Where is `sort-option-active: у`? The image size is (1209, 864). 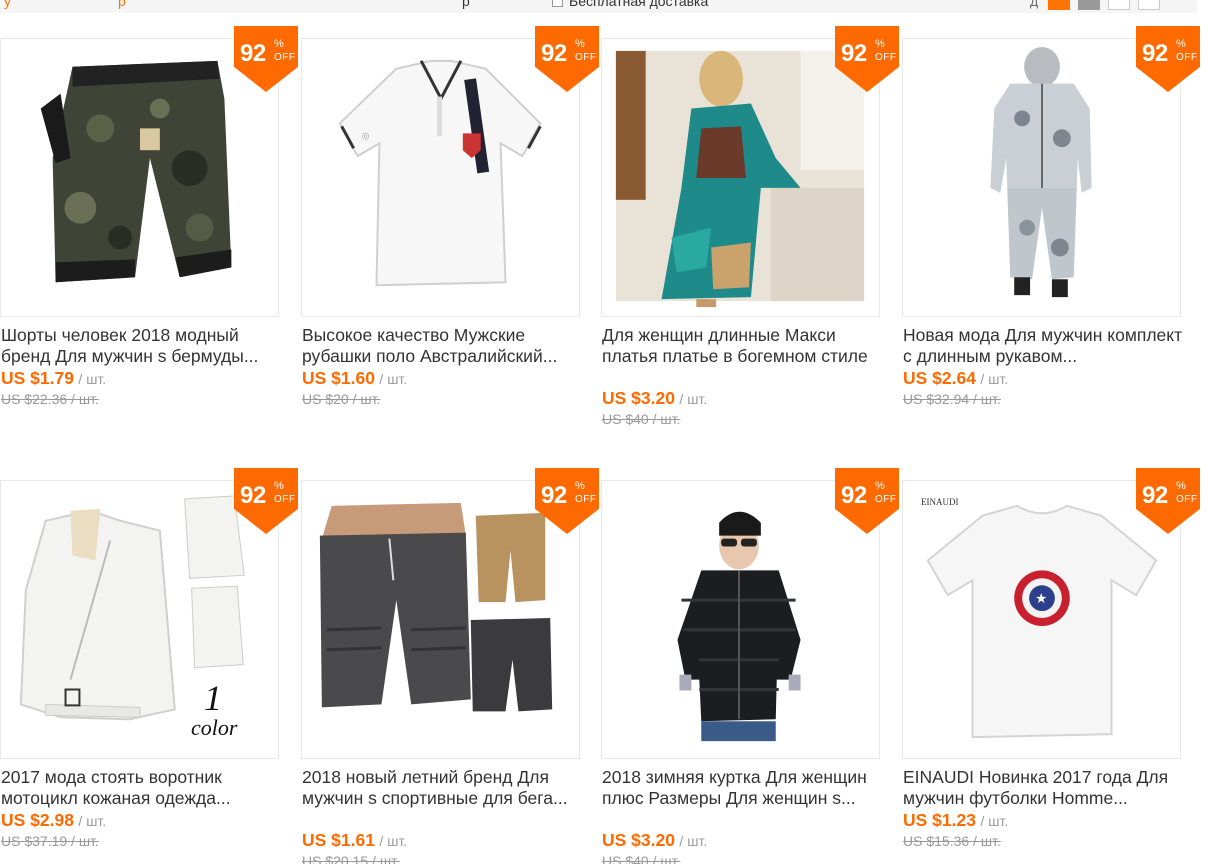 sort-option-active: у is located at coordinates (7, 4).